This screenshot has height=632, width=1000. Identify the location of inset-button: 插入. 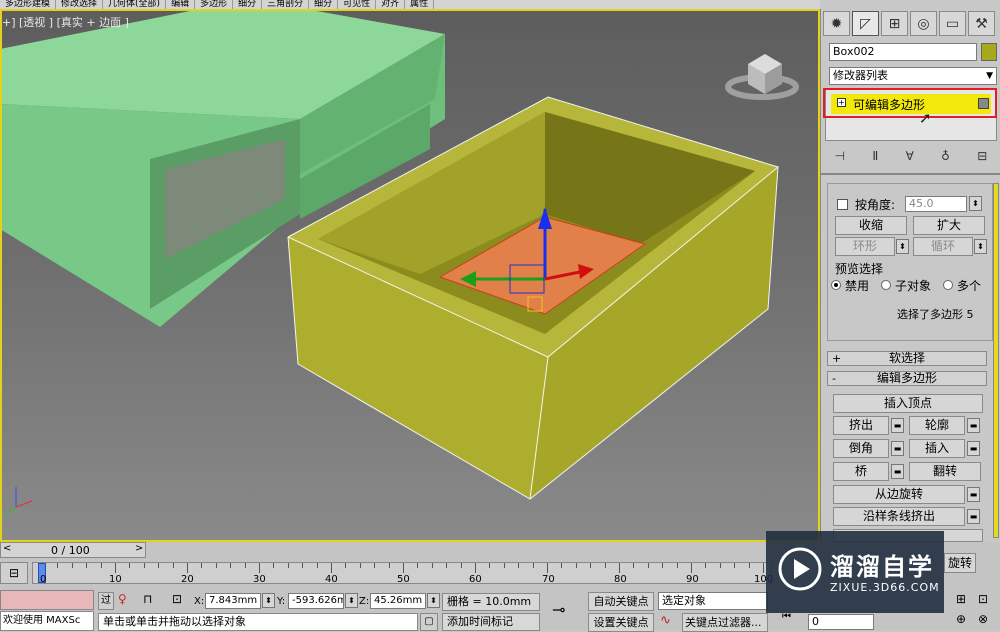
(937, 448).